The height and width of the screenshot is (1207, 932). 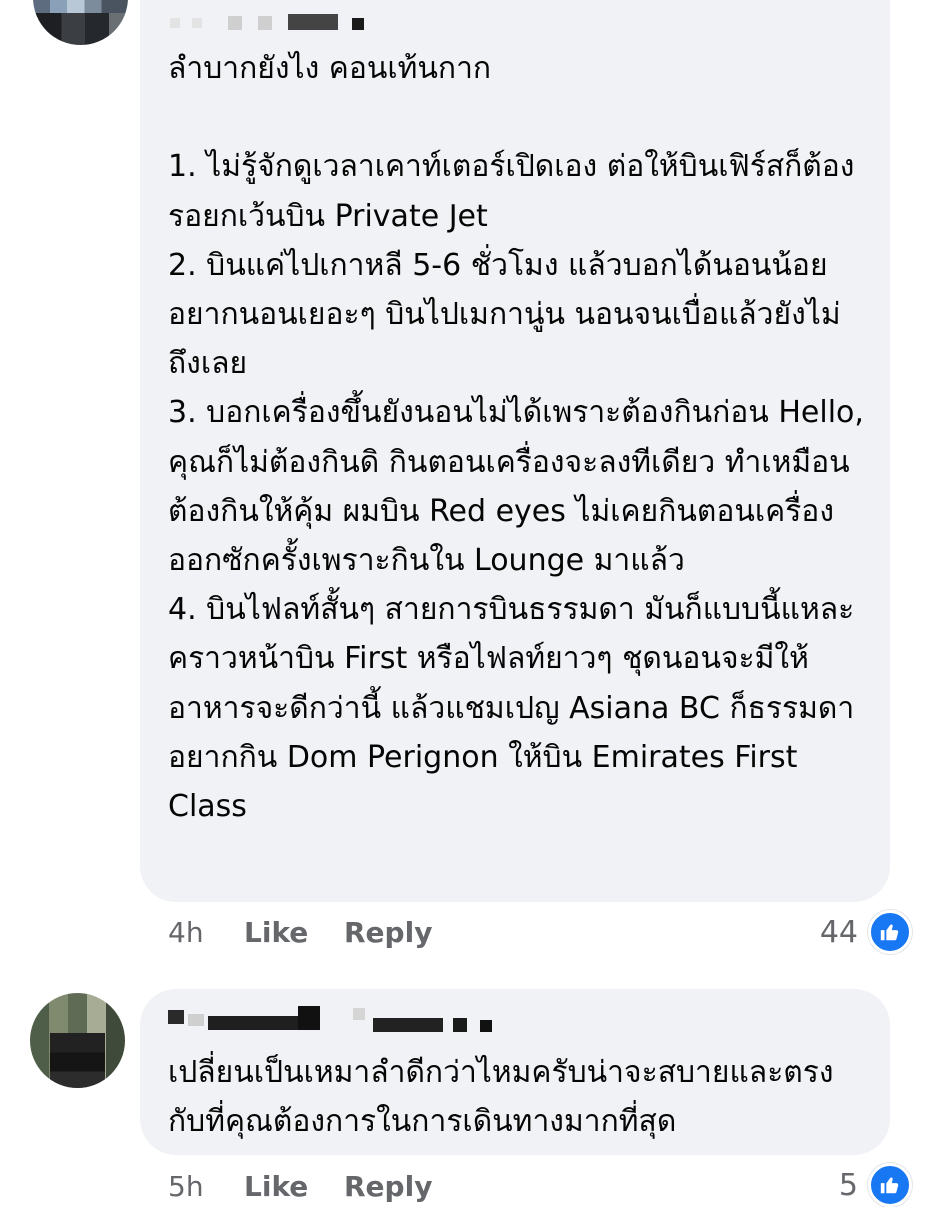 I want to click on reaction-summary: 5, so click(x=875, y=1185).